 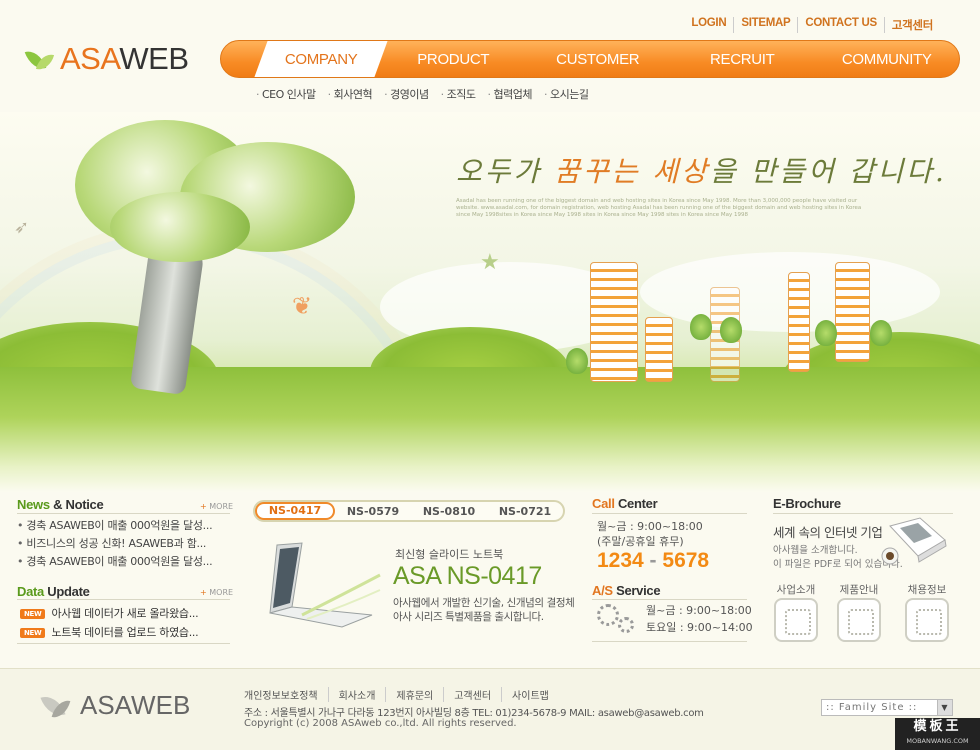 What do you see at coordinates (887, 707) in the screenshot?
I see `family-site-select: :: Family Site :: ▼` at bounding box center [887, 707].